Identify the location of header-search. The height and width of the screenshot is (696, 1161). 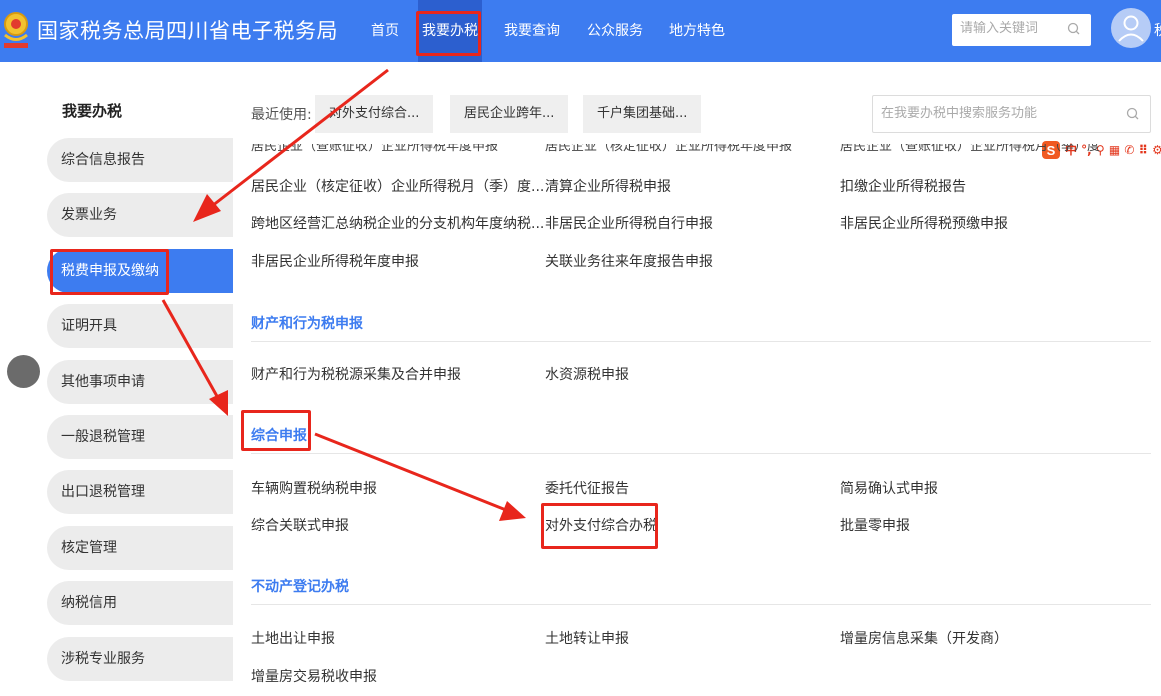
(1021, 30).